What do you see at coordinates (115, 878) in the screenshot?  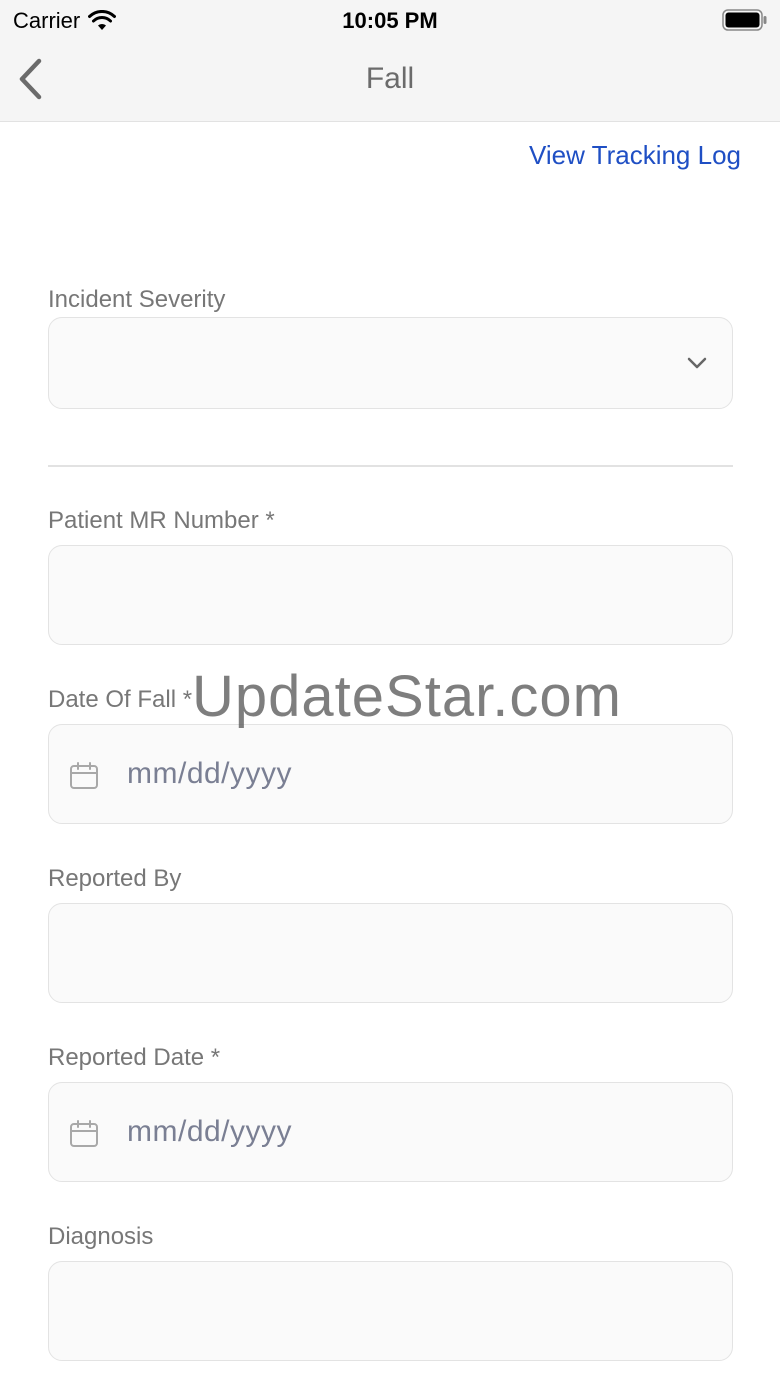 I see `reported-by-label: Reported By` at bounding box center [115, 878].